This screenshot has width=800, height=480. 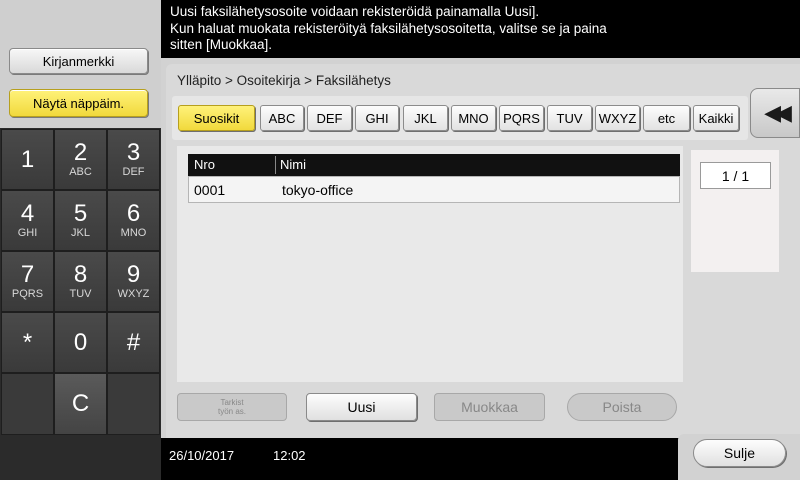 What do you see at coordinates (231, 411) in the screenshot?
I see `check-job-label-line-2: työn as.` at bounding box center [231, 411].